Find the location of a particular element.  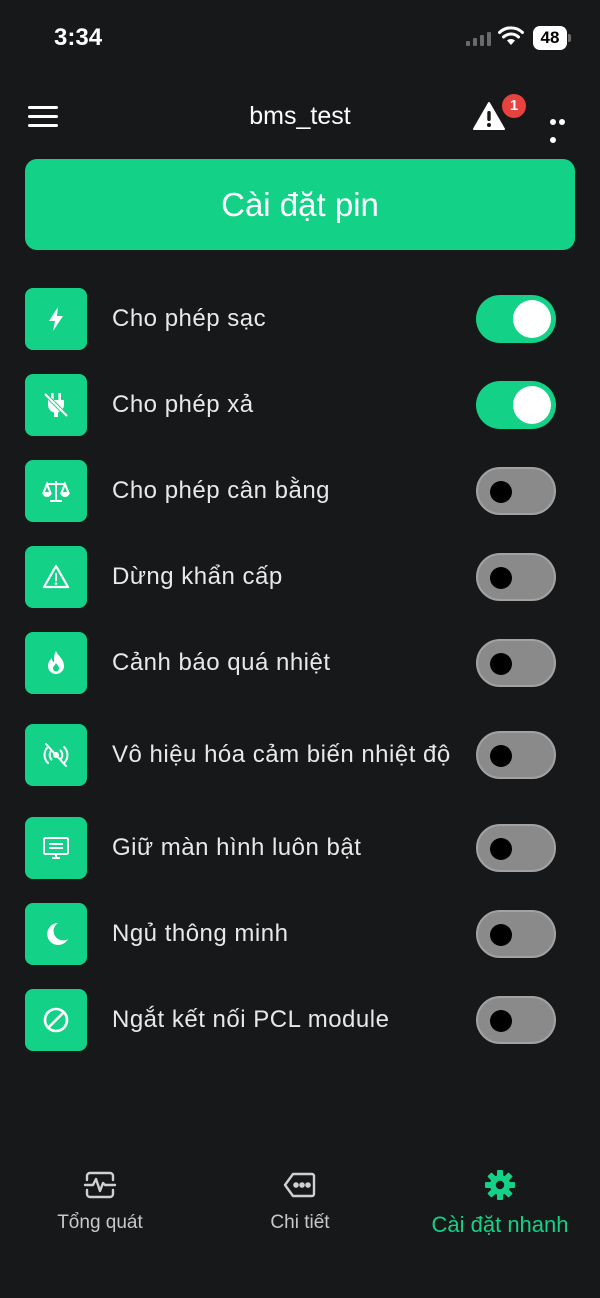

tab-label: Chi tiết is located at coordinates (300, 1222).